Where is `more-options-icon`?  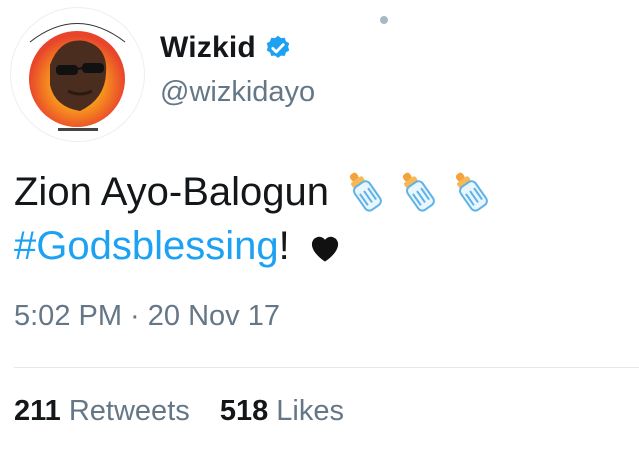 more-options-icon is located at coordinates (384, 20).